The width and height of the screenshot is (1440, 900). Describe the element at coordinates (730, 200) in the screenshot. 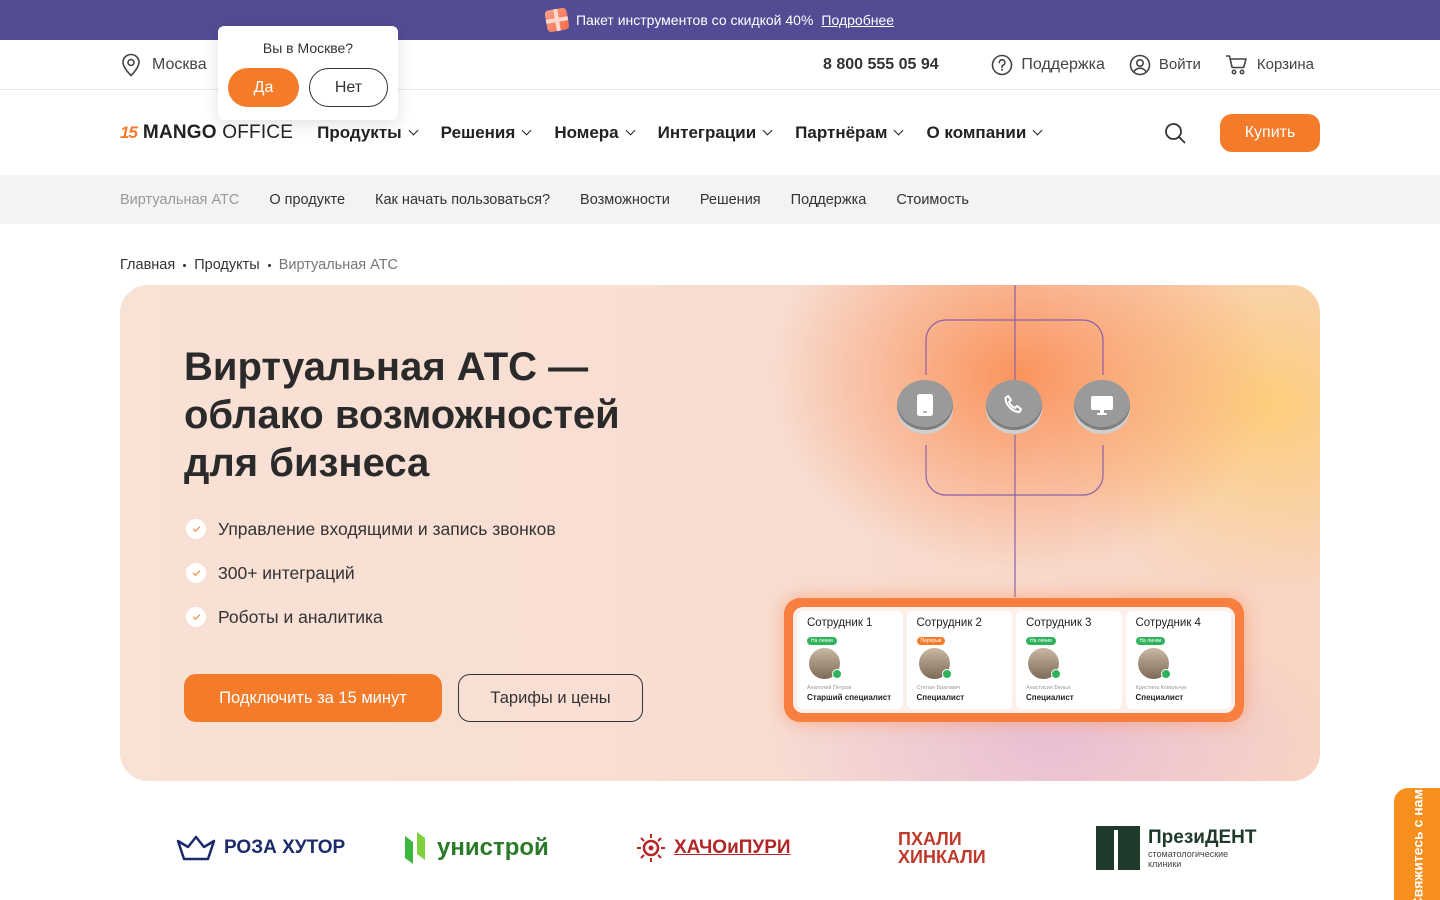

I see `subnav-solutions: Решения` at that location.